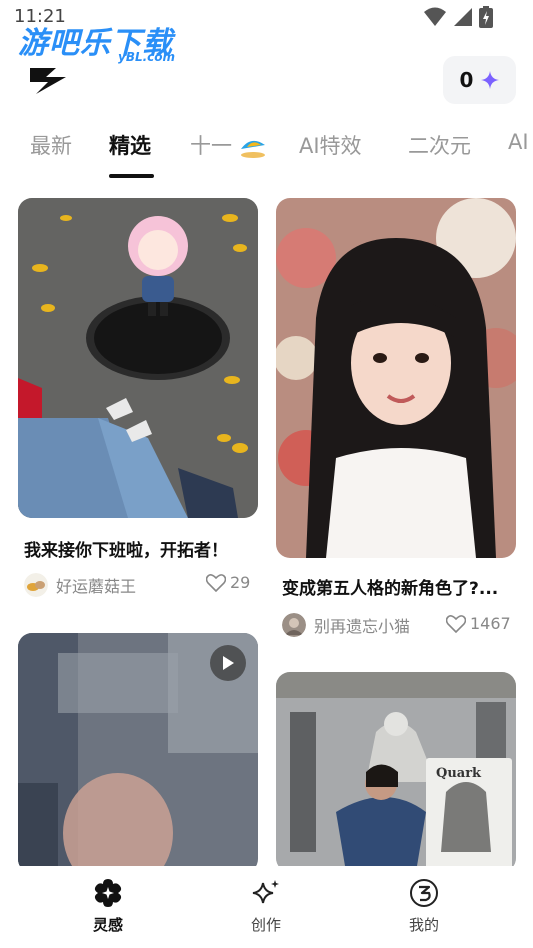  I want to click on feed-card-image: Quark, so click(396, 772).